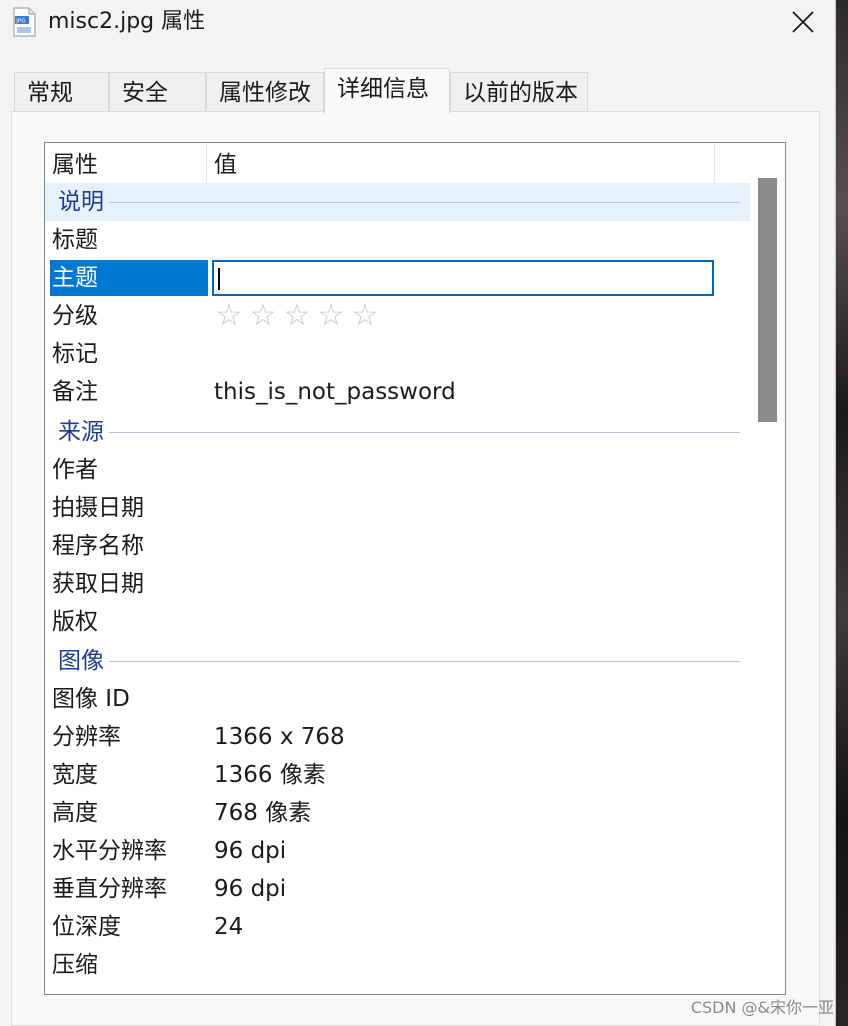 The width and height of the screenshot is (848, 1026). Describe the element at coordinates (75, 470) in the screenshot. I see `property-name: 作者` at that location.